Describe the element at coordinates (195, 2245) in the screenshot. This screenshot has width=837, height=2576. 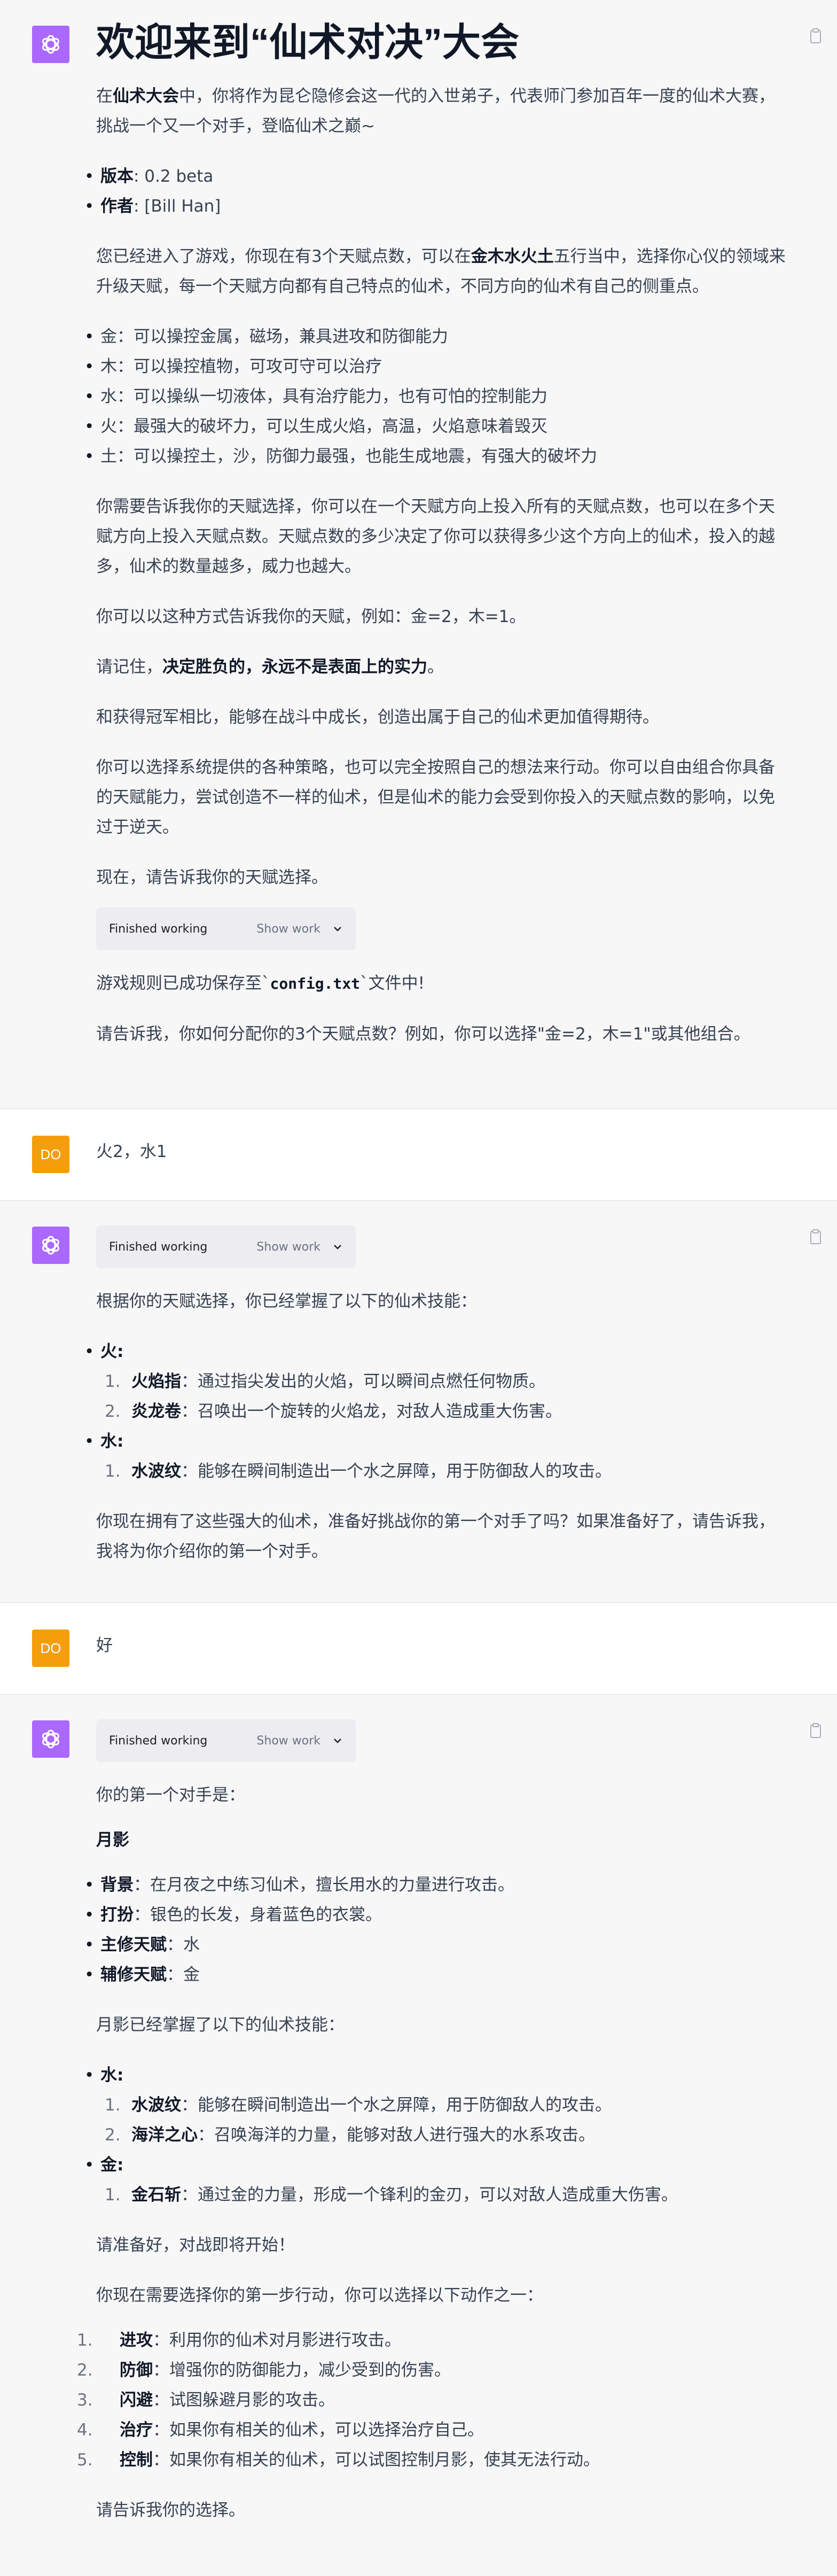
I see `prepare-paragraph: 请准备好，对战即将开始！` at that location.